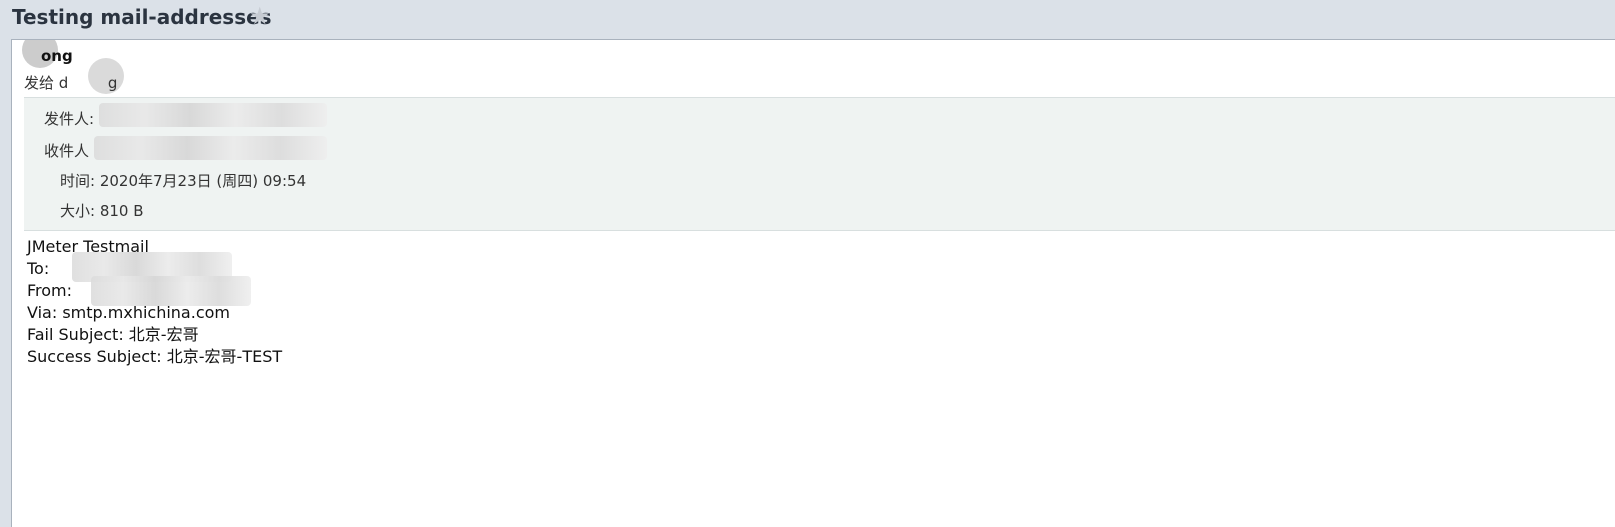 The width and height of the screenshot is (1615, 527). What do you see at coordinates (155, 356) in the screenshot?
I see `body-line: Success Subject: 北京-宏哥-TEST` at bounding box center [155, 356].